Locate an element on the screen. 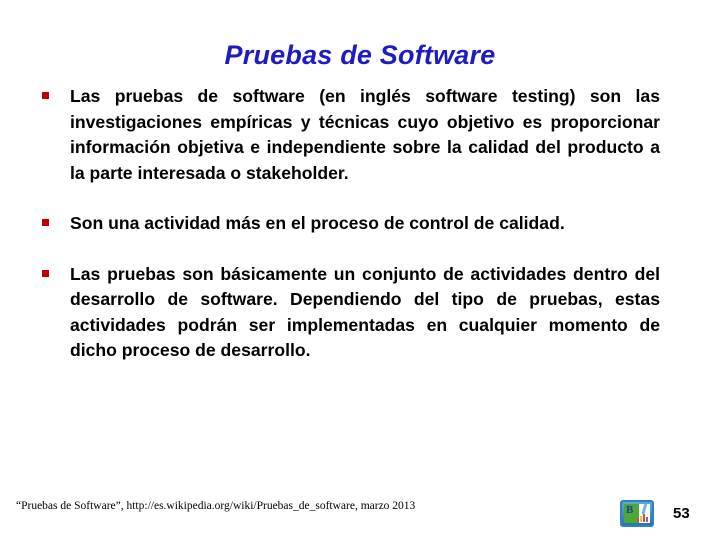 The height and width of the screenshot is (540, 720). picture-placeholder-icon: B is located at coordinates (637, 513).